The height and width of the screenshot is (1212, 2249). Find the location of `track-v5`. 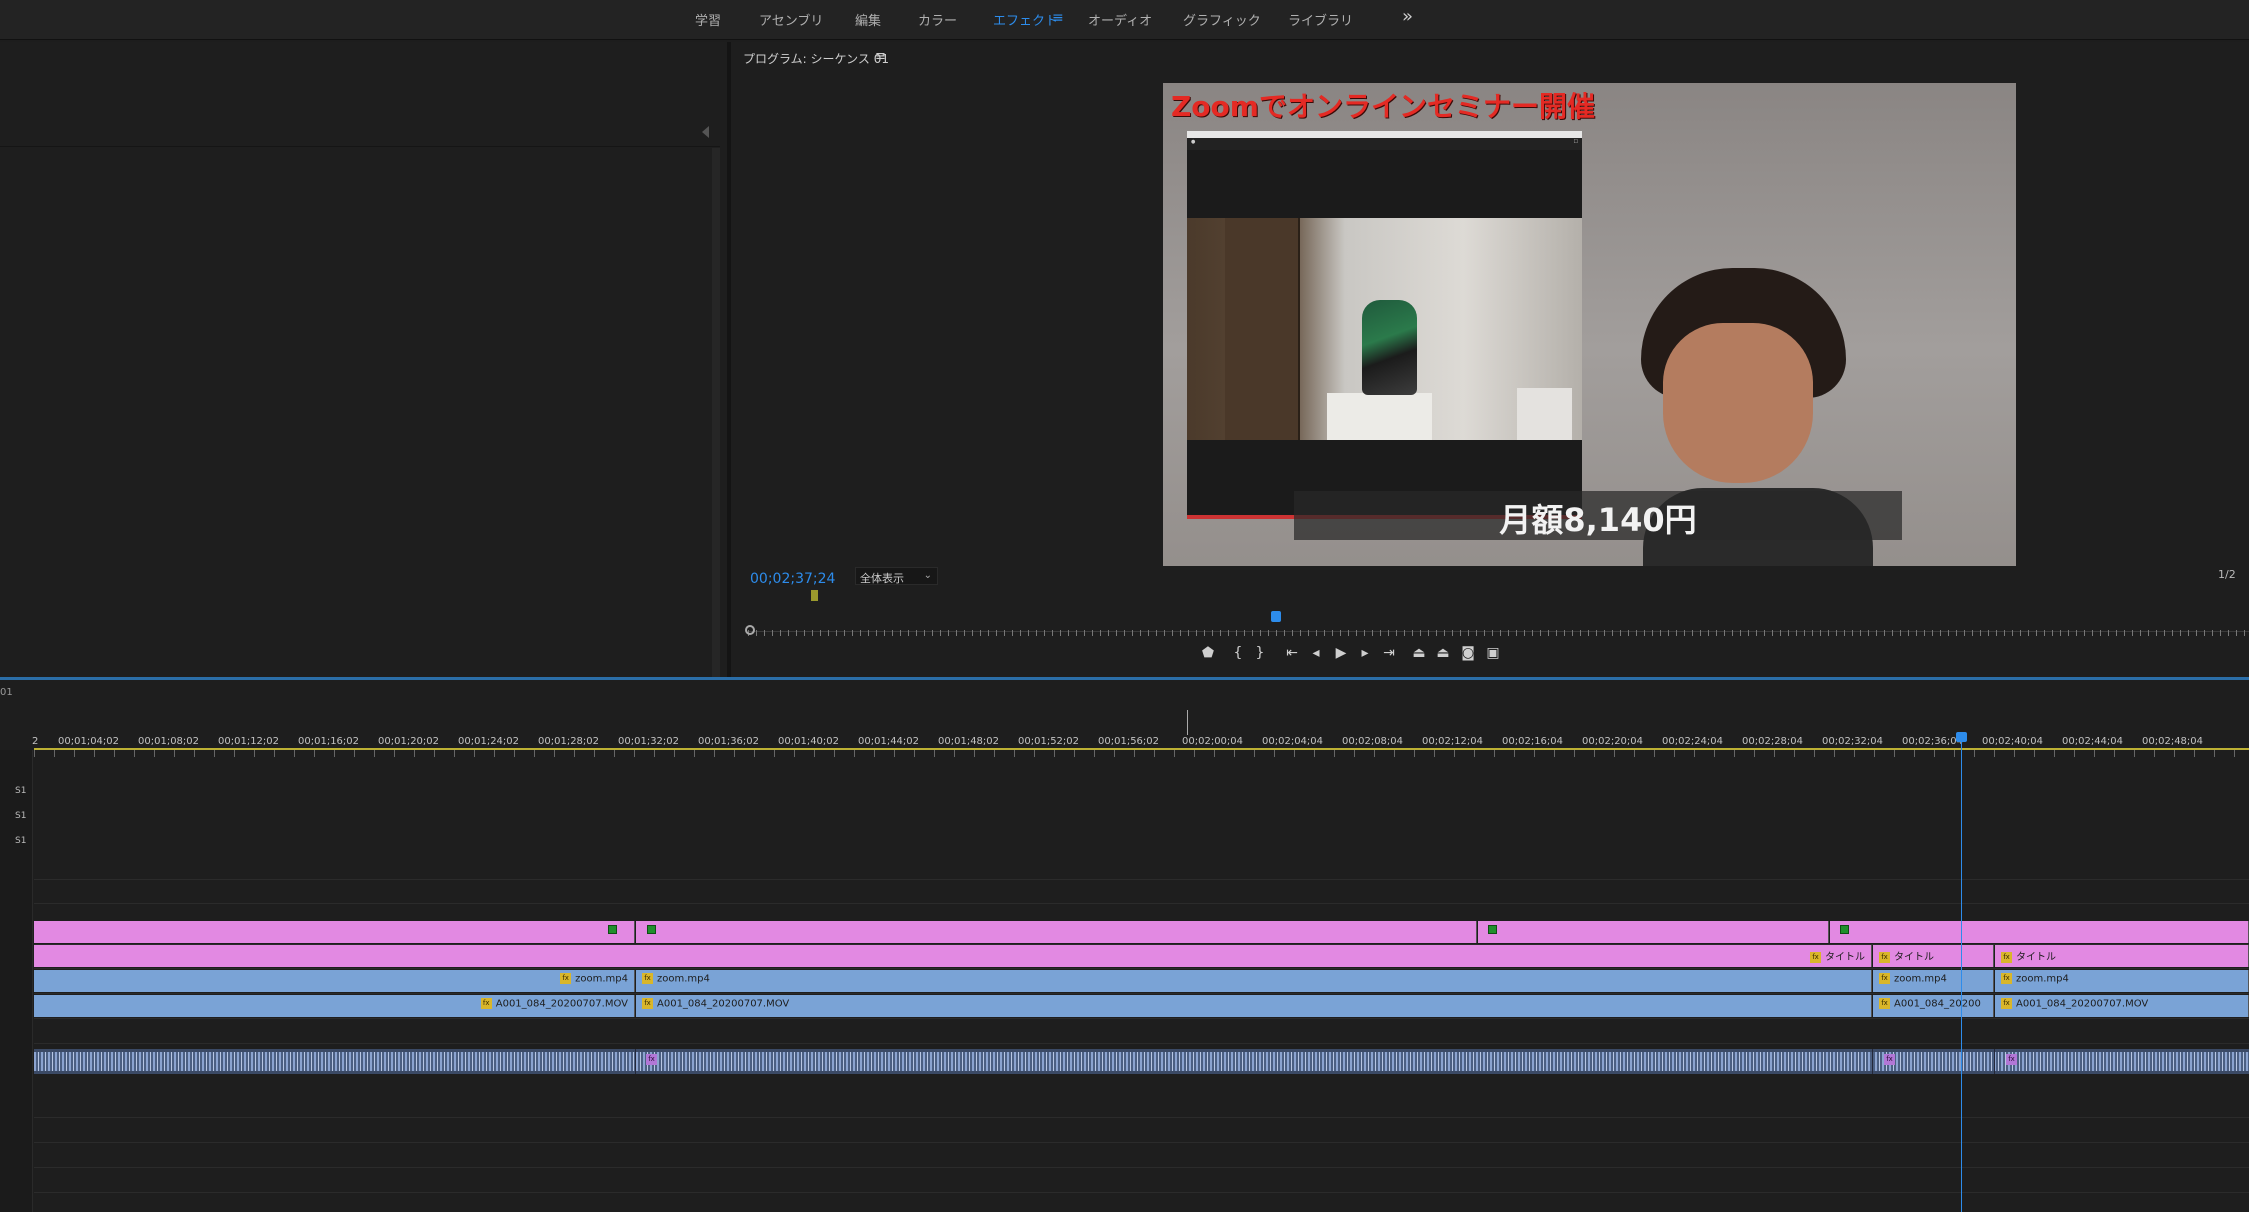

track-v5 is located at coordinates (1141, 892).